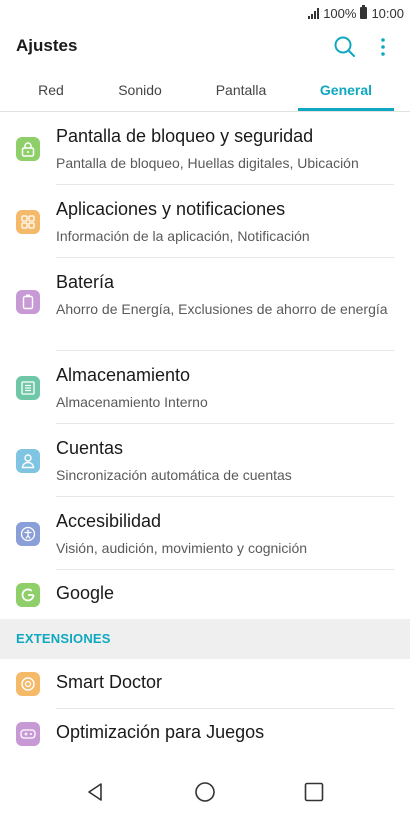  Describe the element at coordinates (51, 90) in the screenshot. I see `tab-red: Red` at that location.